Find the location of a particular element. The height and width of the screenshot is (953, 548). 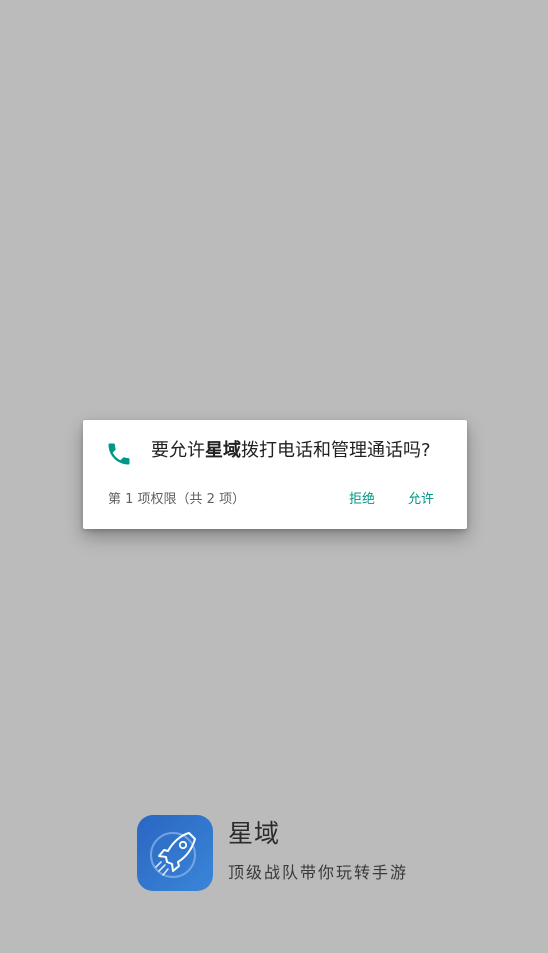

permission-message: 要允许星域拨打电话和管理通话吗? is located at coordinates (304, 451).